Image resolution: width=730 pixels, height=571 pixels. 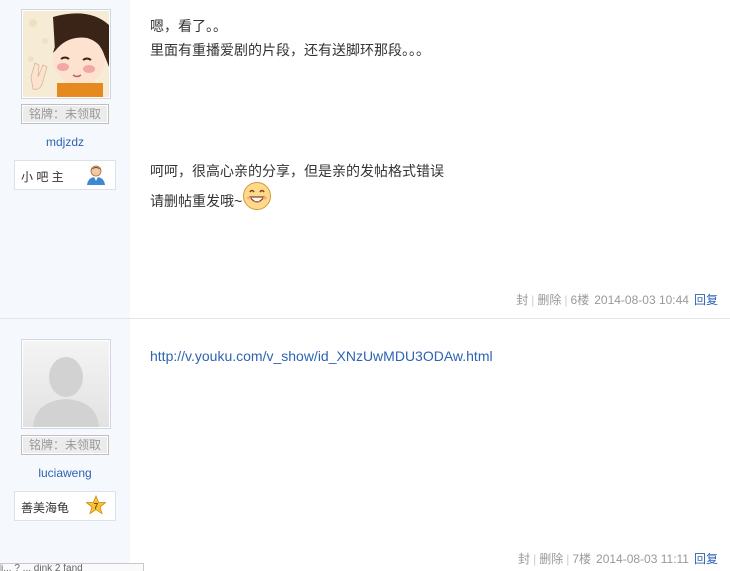 I want to click on post-date: 2014-08-03 11:11, so click(x=642, y=559).